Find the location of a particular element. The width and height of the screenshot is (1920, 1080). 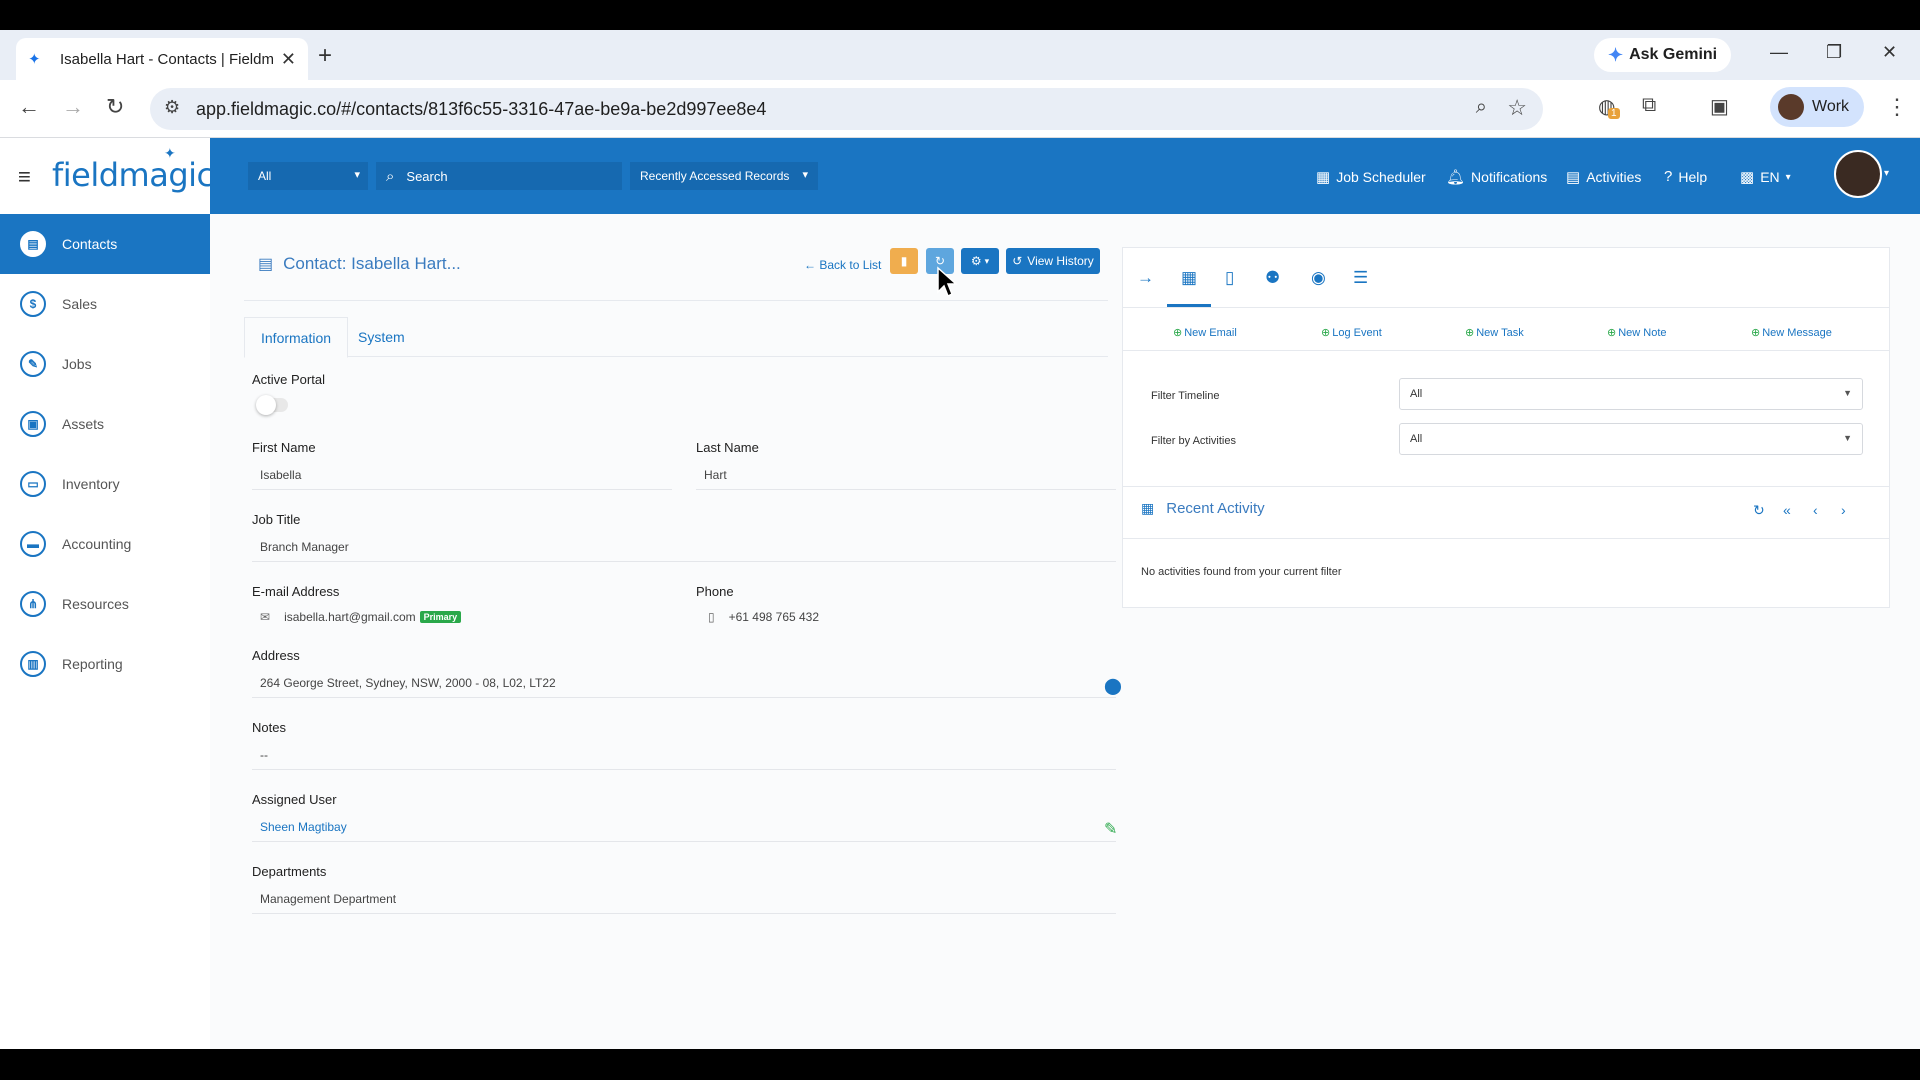

reload-icon: ↻ is located at coordinates (115, 107).